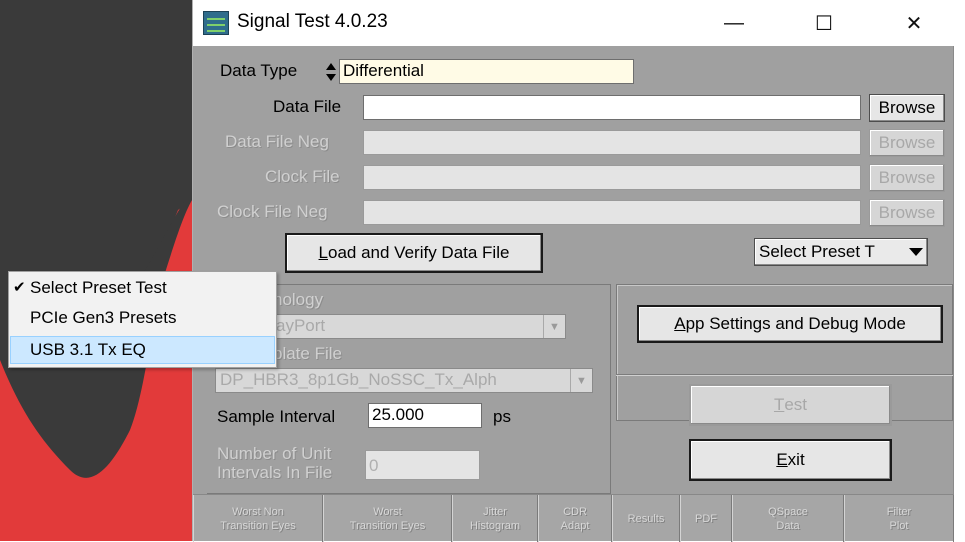 This screenshot has height=542, width=965. Describe the element at coordinates (274, 453) in the screenshot. I see `num-ui-label-line1: Number of Unit` at that location.